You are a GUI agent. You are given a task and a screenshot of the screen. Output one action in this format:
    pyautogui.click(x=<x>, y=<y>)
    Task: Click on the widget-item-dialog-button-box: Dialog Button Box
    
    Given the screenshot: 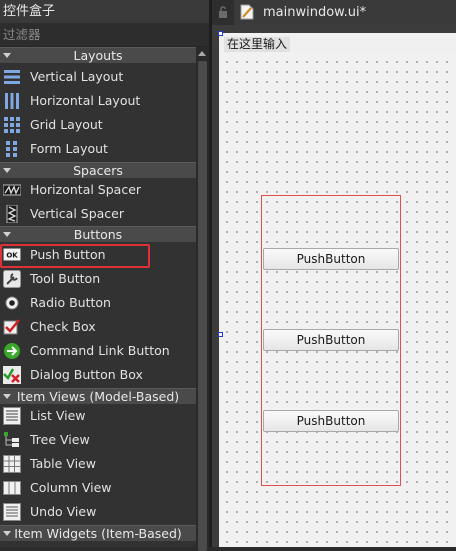 What is the action you would take?
    pyautogui.click(x=98, y=375)
    